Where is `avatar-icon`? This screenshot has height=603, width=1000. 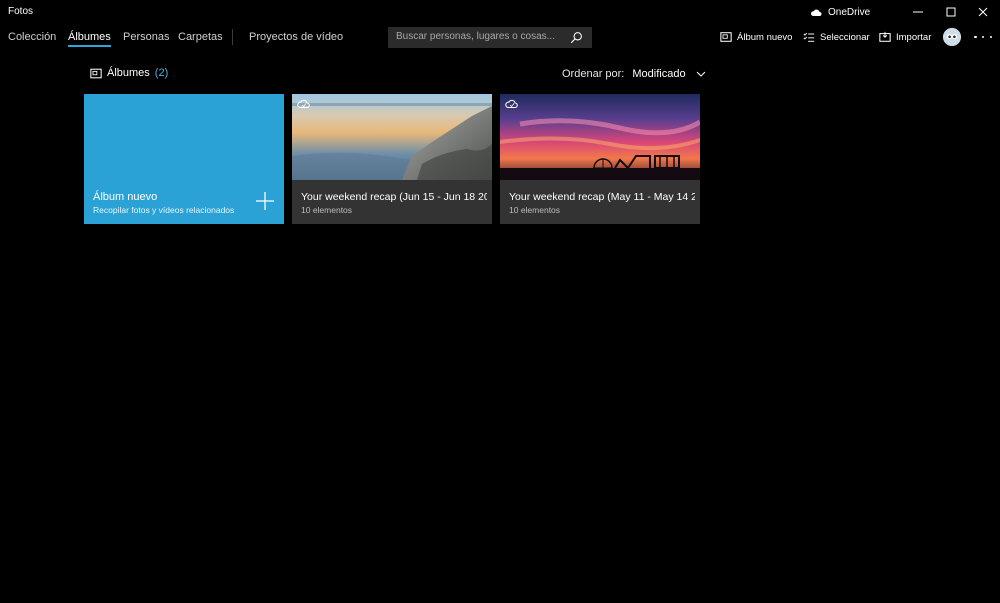
avatar-icon is located at coordinates (952, 37).